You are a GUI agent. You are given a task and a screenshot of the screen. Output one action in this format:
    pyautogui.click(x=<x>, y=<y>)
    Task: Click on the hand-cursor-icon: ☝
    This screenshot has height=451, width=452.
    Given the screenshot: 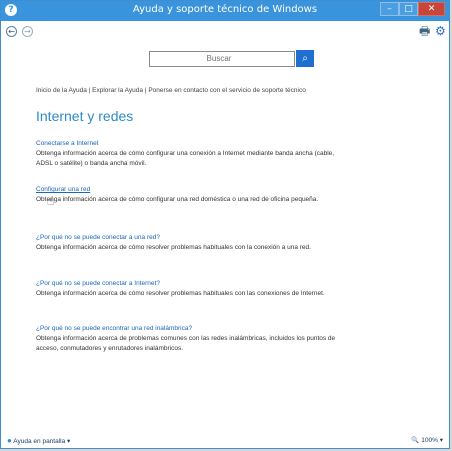 What is the action you would take?
    pyautogui.click(x=51, y=201)
    